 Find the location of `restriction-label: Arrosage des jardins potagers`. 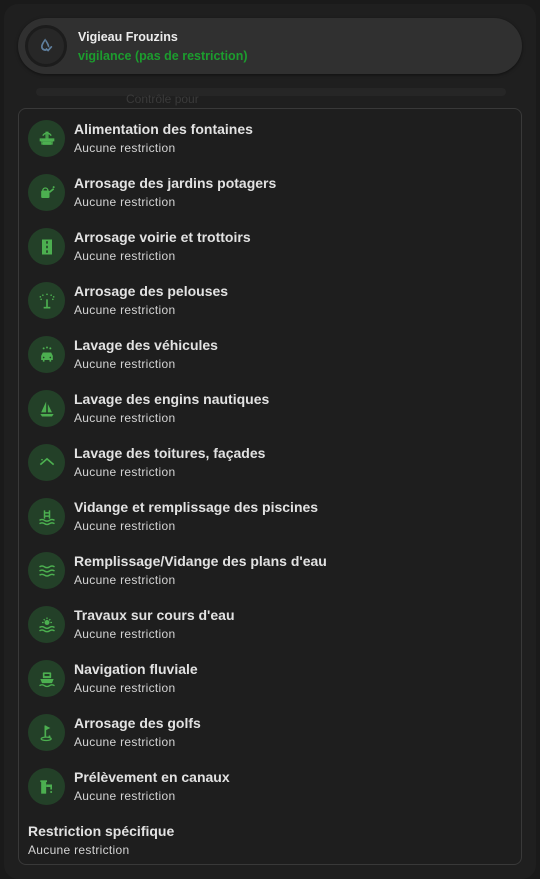

restriction-label: Arrosage des jardins potagers is located at coordinates (175, 183).